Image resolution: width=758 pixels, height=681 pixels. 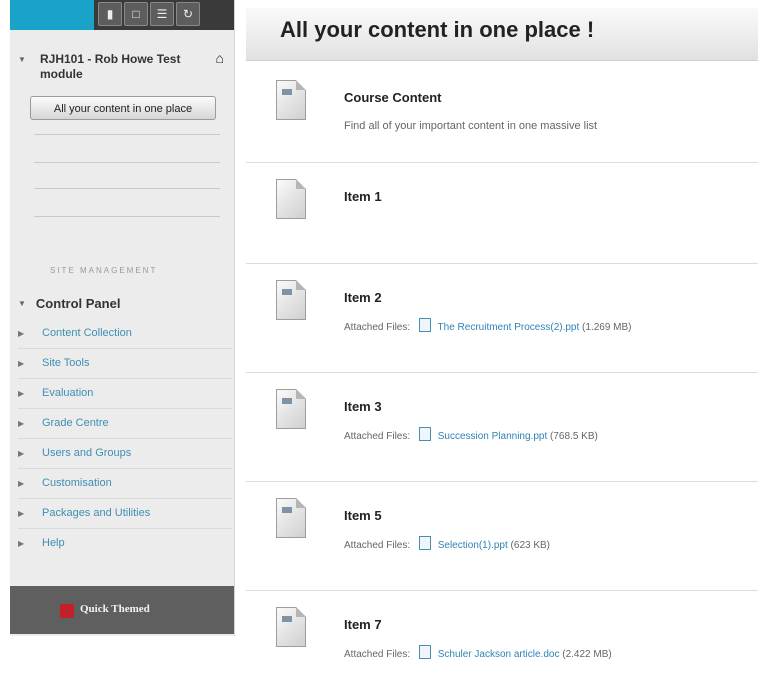 What do you see at coordinates (363, 297) in the screenshot?
I see `item-title: Item 2` at bounding box center [363, 297].